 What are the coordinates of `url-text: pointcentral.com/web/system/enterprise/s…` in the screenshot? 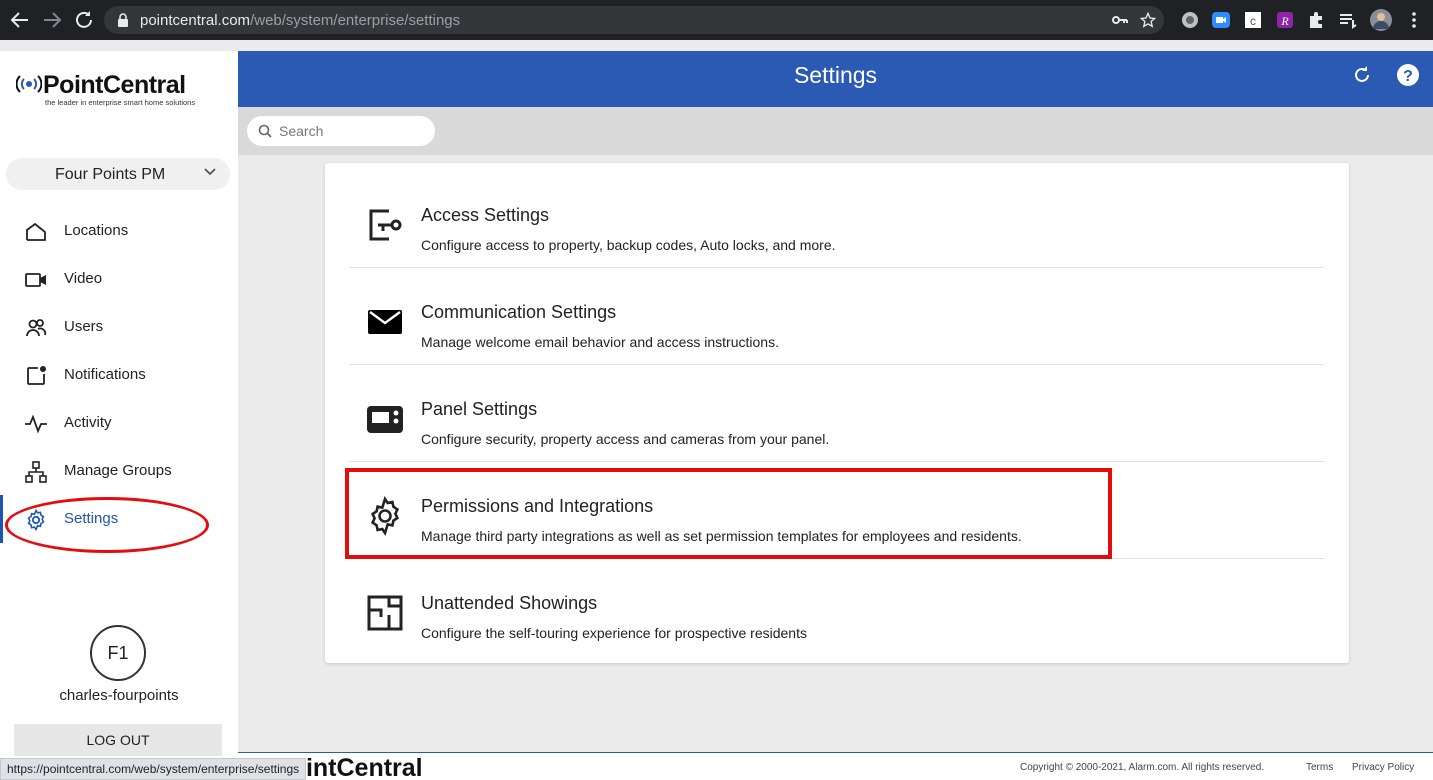 It's located at (300, 20).